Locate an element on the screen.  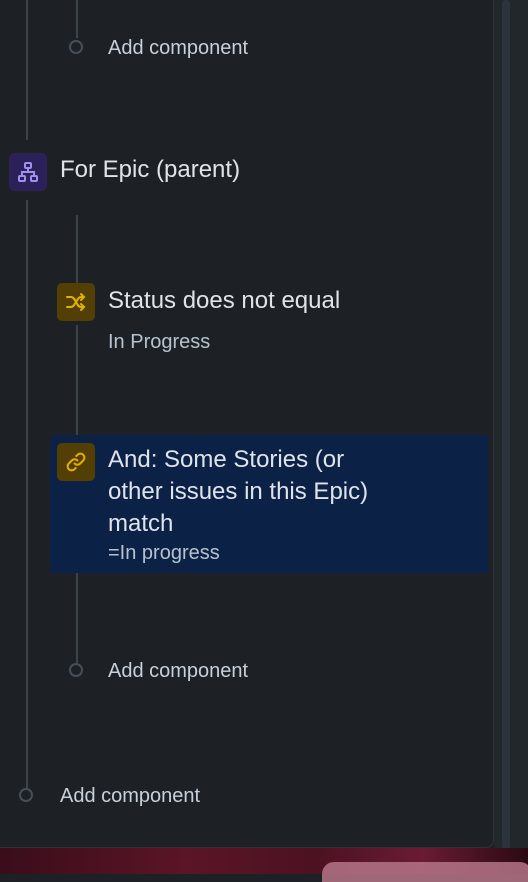
condition-icon-box is located at coordinates (76, 302).